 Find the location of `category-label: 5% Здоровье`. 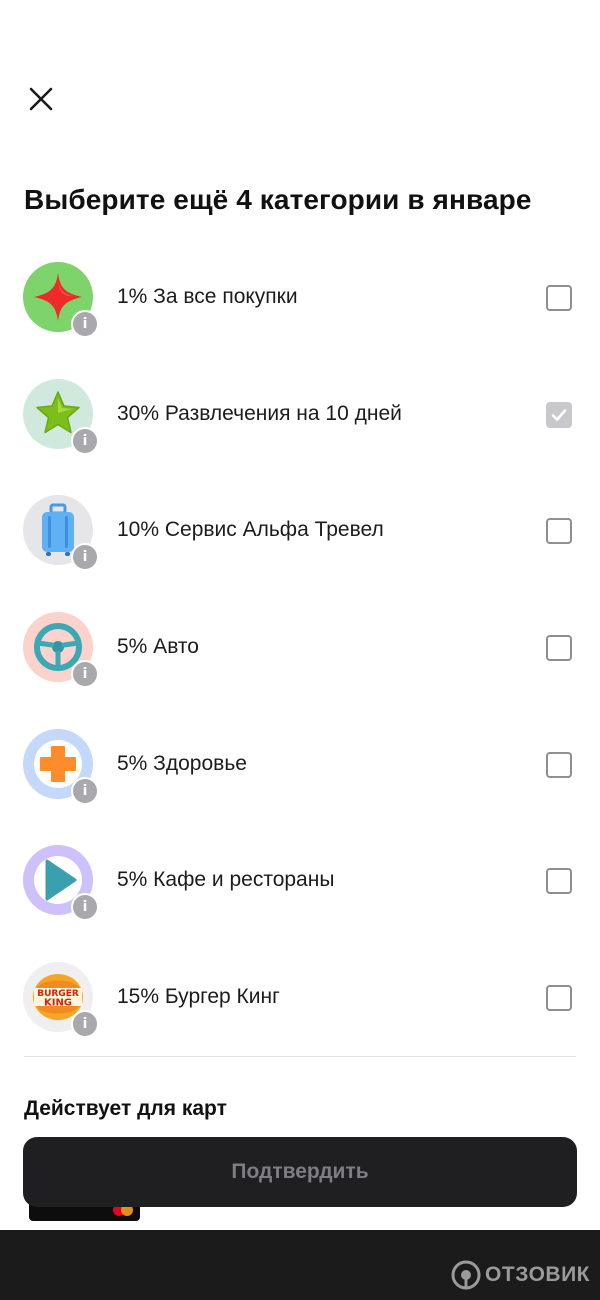

category-label: 5% Здоровье is located at coordinates (182, 763).